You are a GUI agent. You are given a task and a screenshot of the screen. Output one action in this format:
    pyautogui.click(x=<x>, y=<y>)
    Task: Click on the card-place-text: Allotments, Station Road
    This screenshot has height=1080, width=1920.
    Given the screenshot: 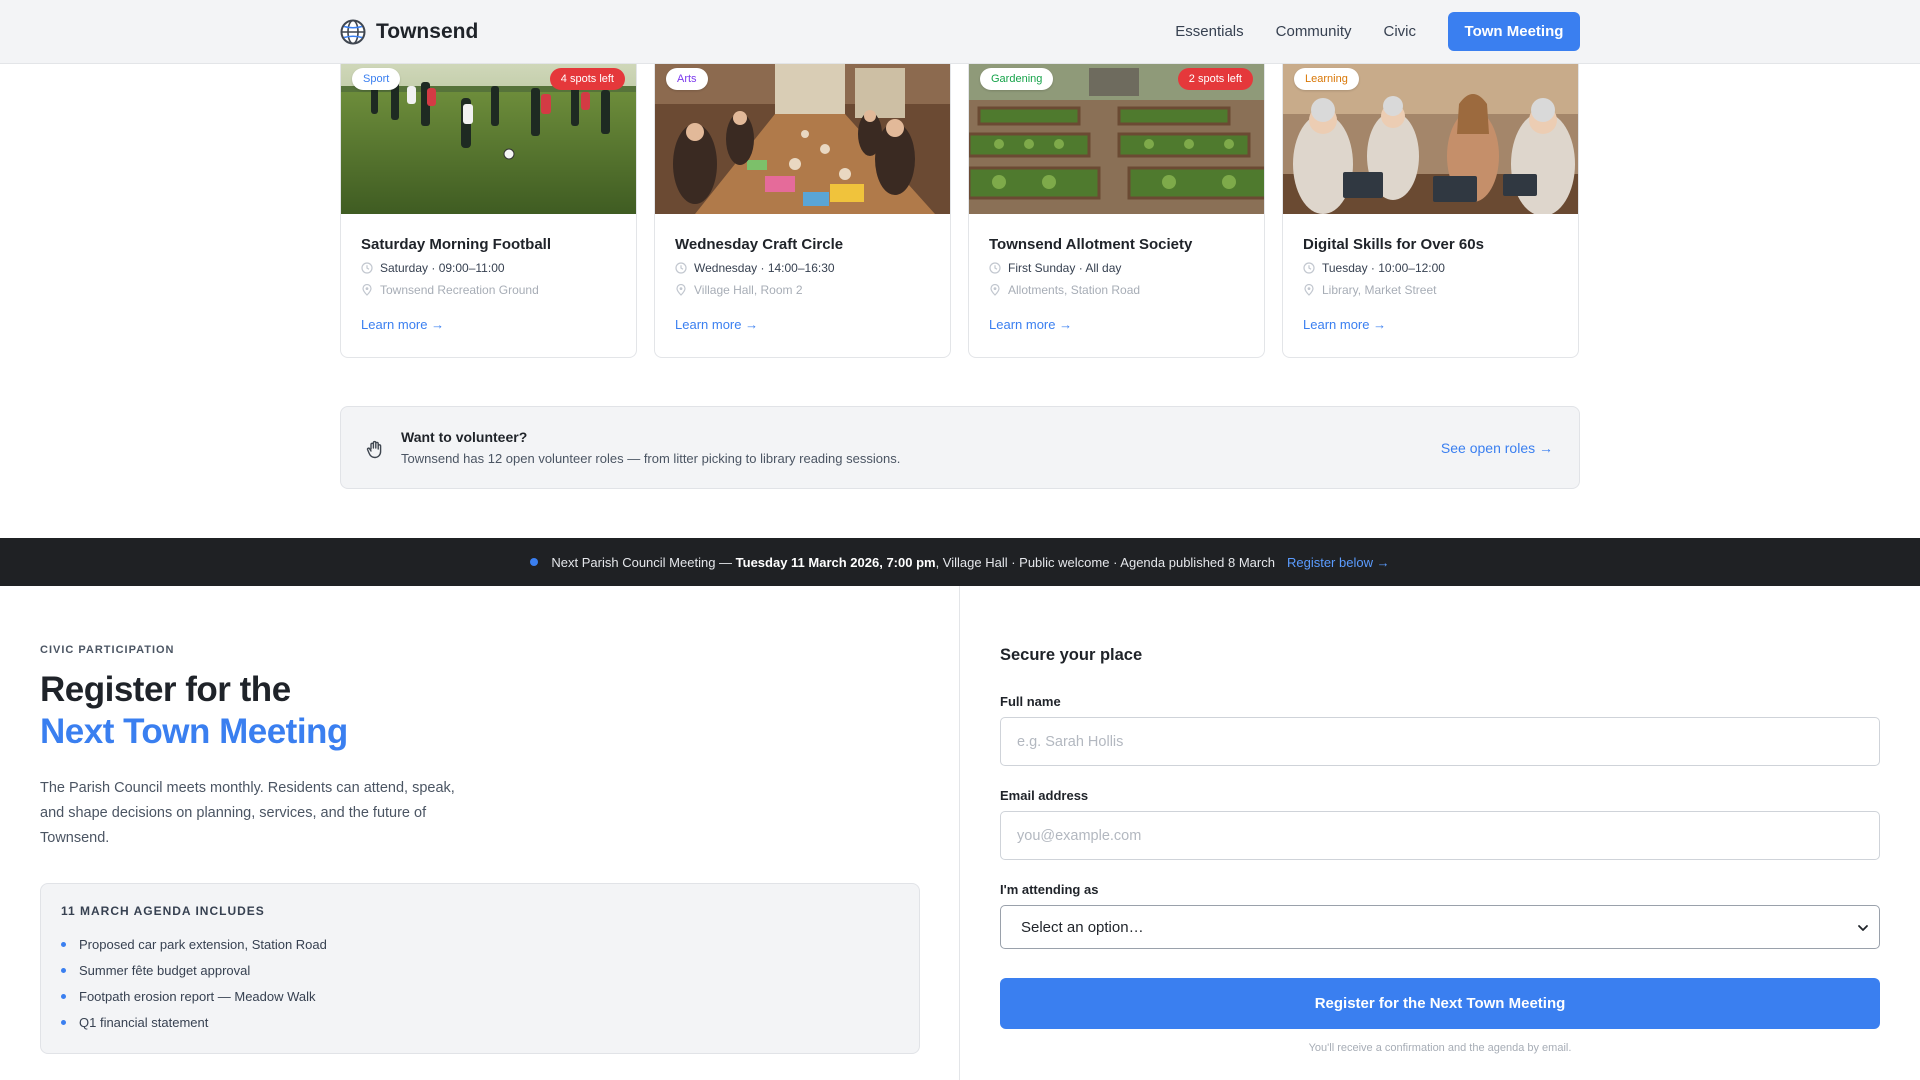 What is the action you would take?
    pyautogui.click(x=1074, y=290)
    